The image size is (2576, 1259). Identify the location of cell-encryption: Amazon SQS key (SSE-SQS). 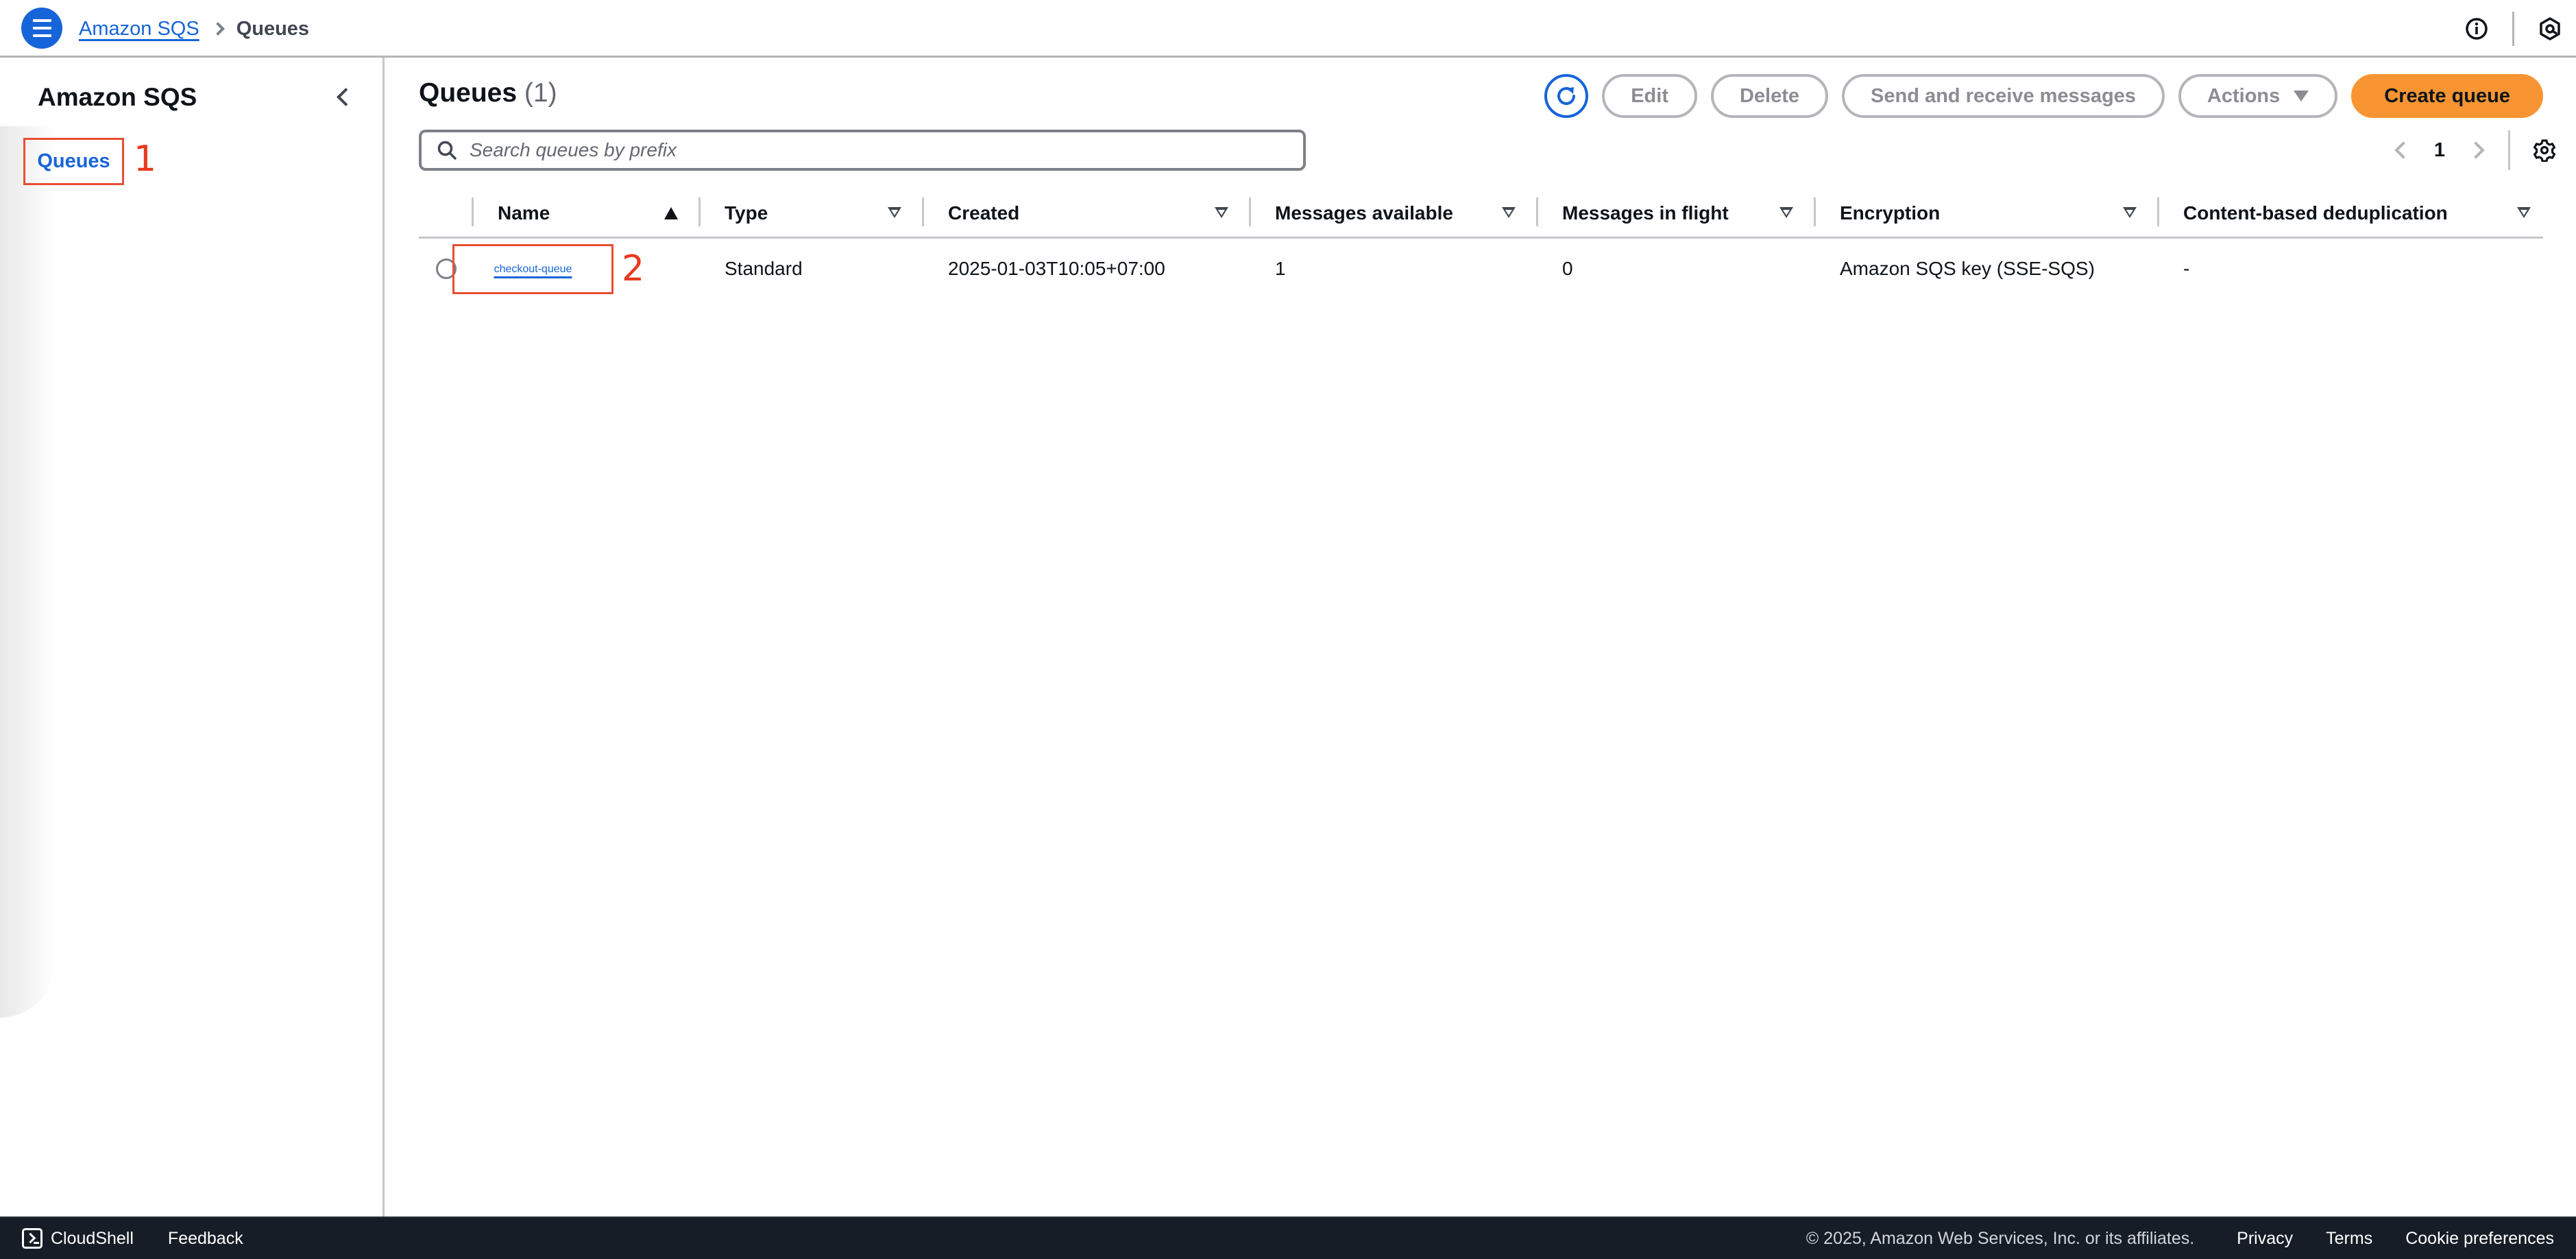
(1967, 268).